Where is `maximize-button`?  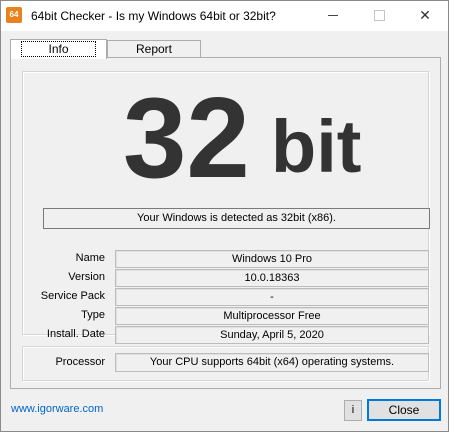
maximize-button is located at coordinates (379, 16).